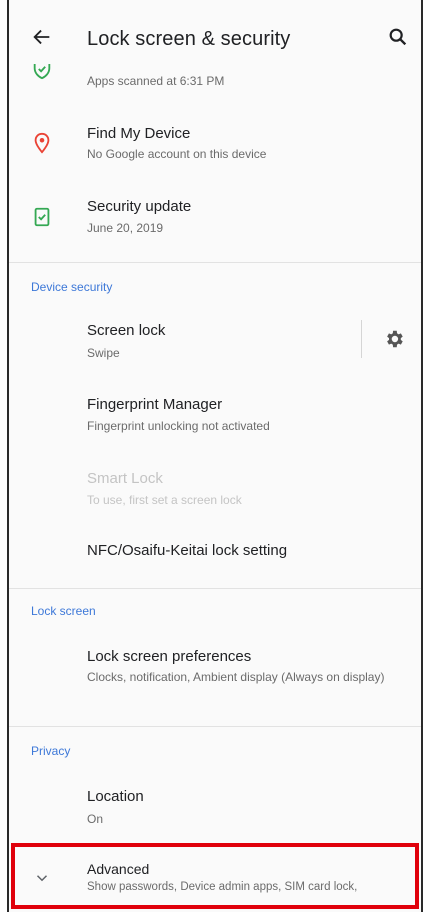 This screenshot has width=430, height=912. I want to click on advanced-title: Advanced, so click(118, 869).